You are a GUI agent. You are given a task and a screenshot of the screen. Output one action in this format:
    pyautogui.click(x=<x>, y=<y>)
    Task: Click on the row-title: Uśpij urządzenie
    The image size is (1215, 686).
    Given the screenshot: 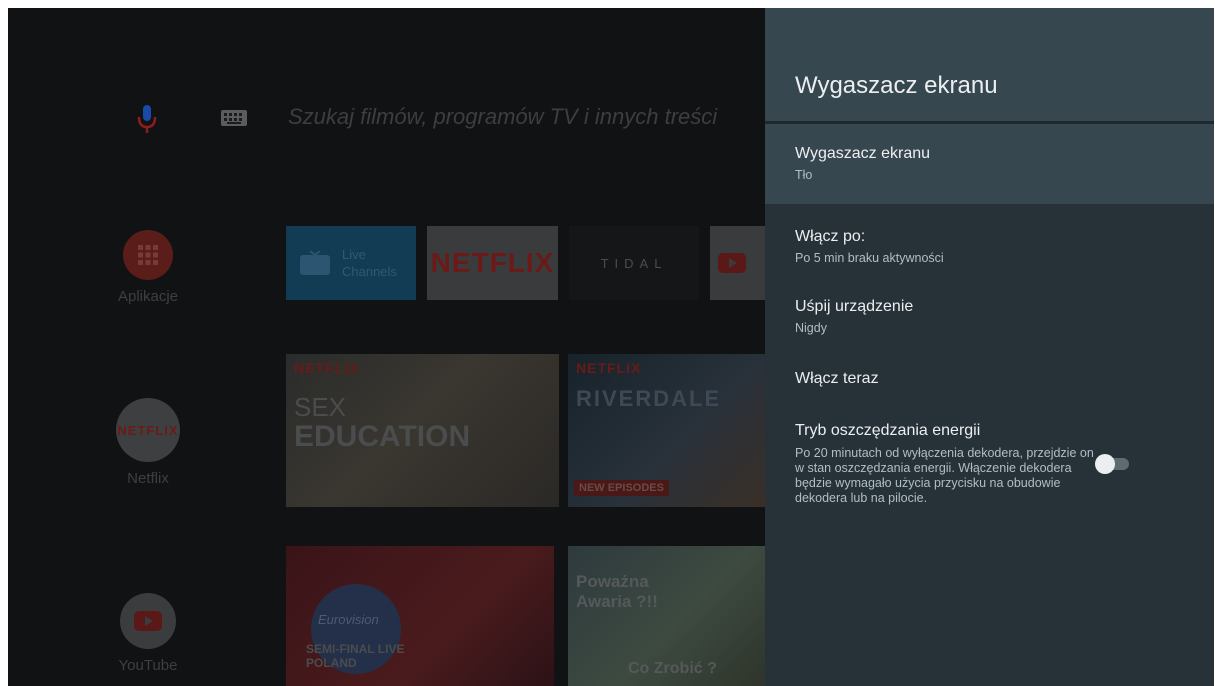 What is the action you would take?
    pyautogui.click(x=854, y=306)
    